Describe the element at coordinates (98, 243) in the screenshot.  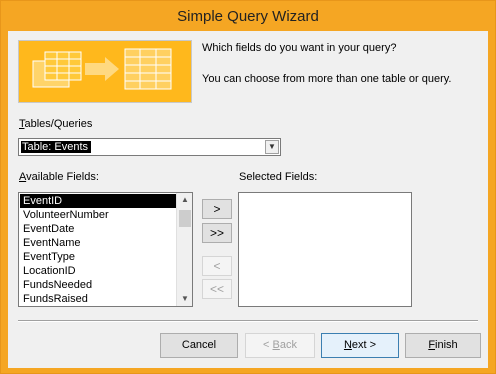
I see `list-item: EventName` at that location.